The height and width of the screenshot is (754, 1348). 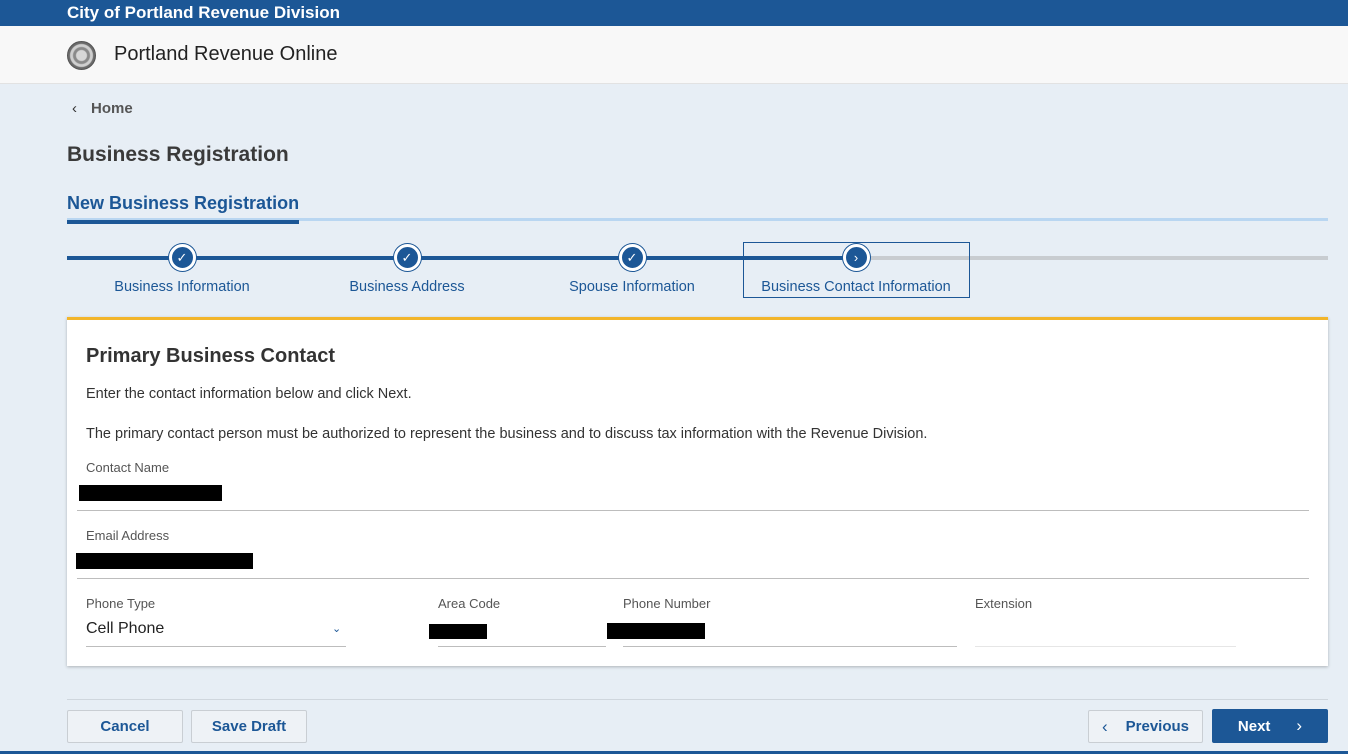 What do you see at coordinates (693, 510) in the screenshot?
I see `contact-name-underline` at bounding box center [693, 510].